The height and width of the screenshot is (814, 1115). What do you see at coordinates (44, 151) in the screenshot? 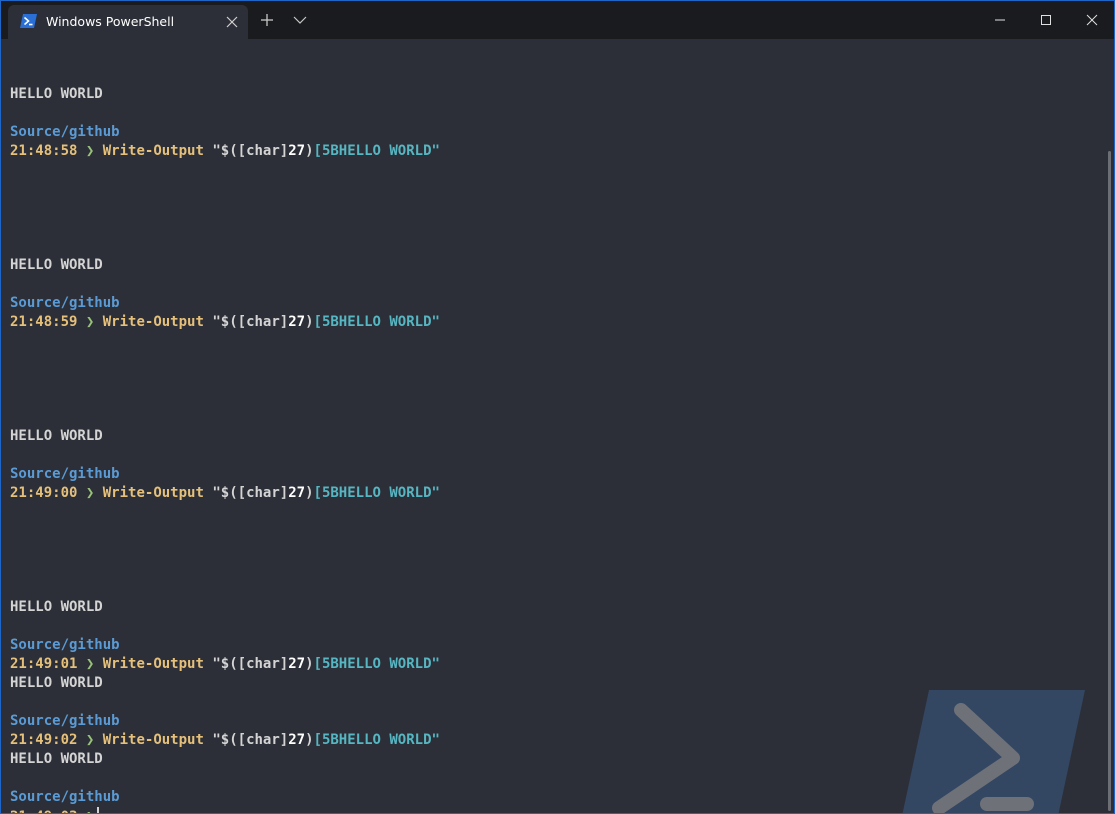
I see `prompt-time: 21:48:58` at bounding box center [44, 151].